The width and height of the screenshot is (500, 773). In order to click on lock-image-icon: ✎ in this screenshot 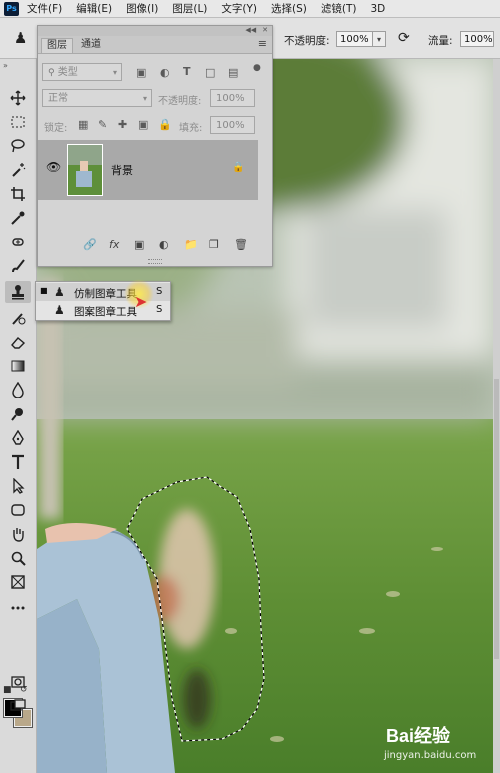, I will do `click(102, 124)`.